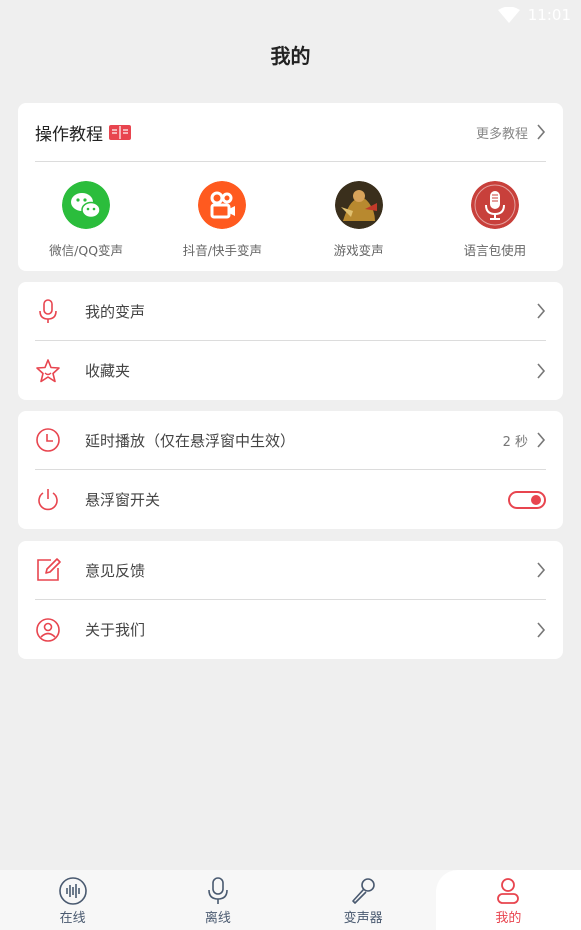  What do you see at coordinates (120, 132) in the screenshot?
I see `book-icon` at bounding box center [120, 132].